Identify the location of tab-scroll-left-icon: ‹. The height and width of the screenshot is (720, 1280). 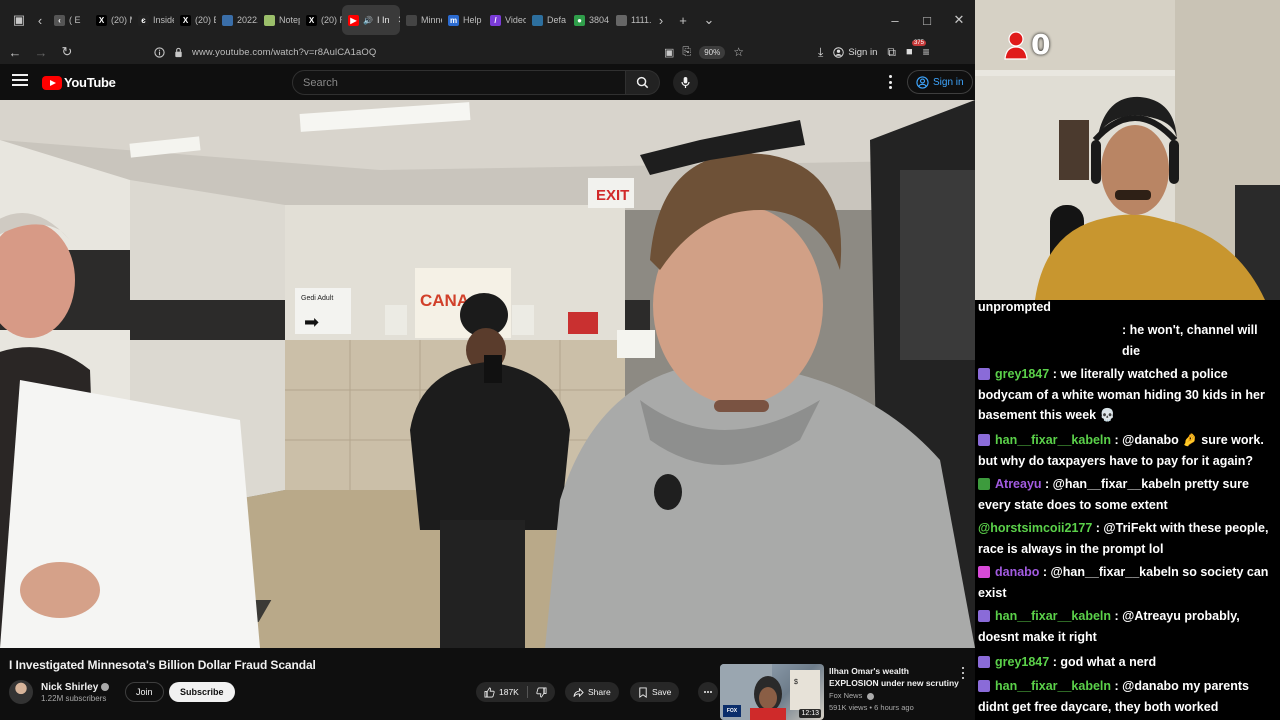
(40, 20).